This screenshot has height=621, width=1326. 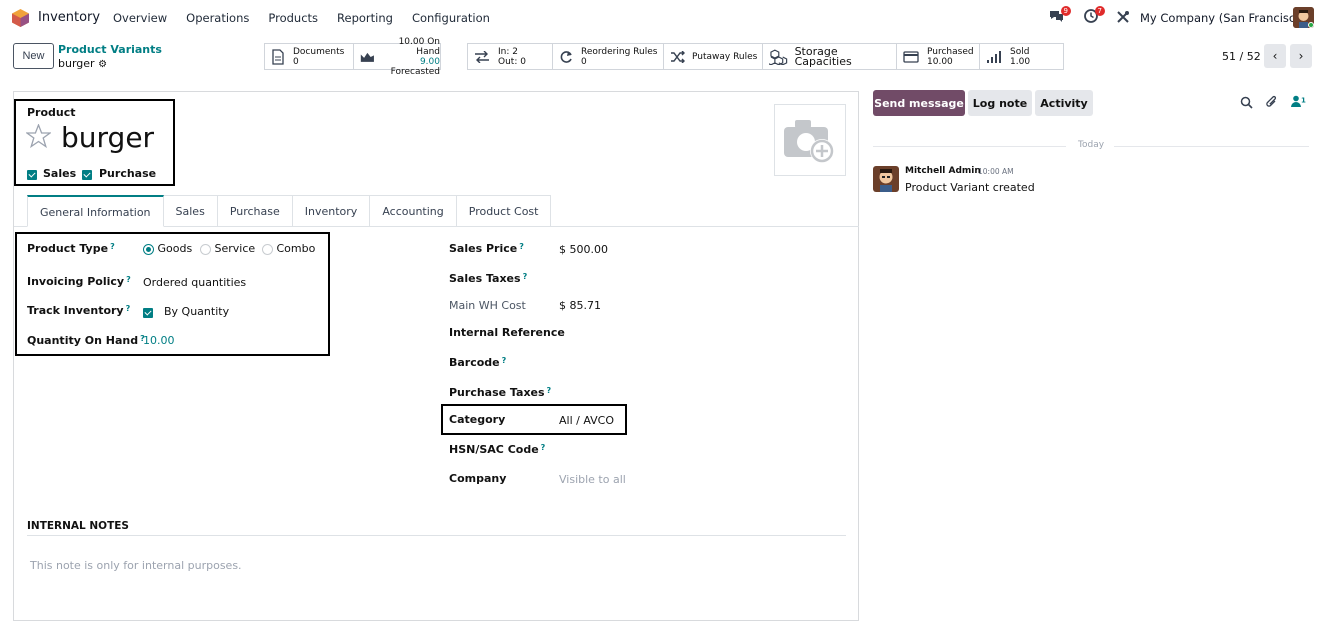 I want to click on sold-button: Sold 1.00, so click(x=1021, y=56).